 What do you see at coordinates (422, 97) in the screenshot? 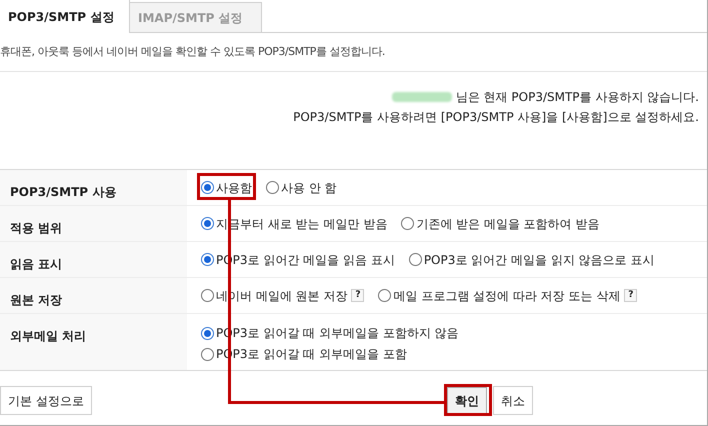
I see `blurred-username` at bounding box center [422, 97].